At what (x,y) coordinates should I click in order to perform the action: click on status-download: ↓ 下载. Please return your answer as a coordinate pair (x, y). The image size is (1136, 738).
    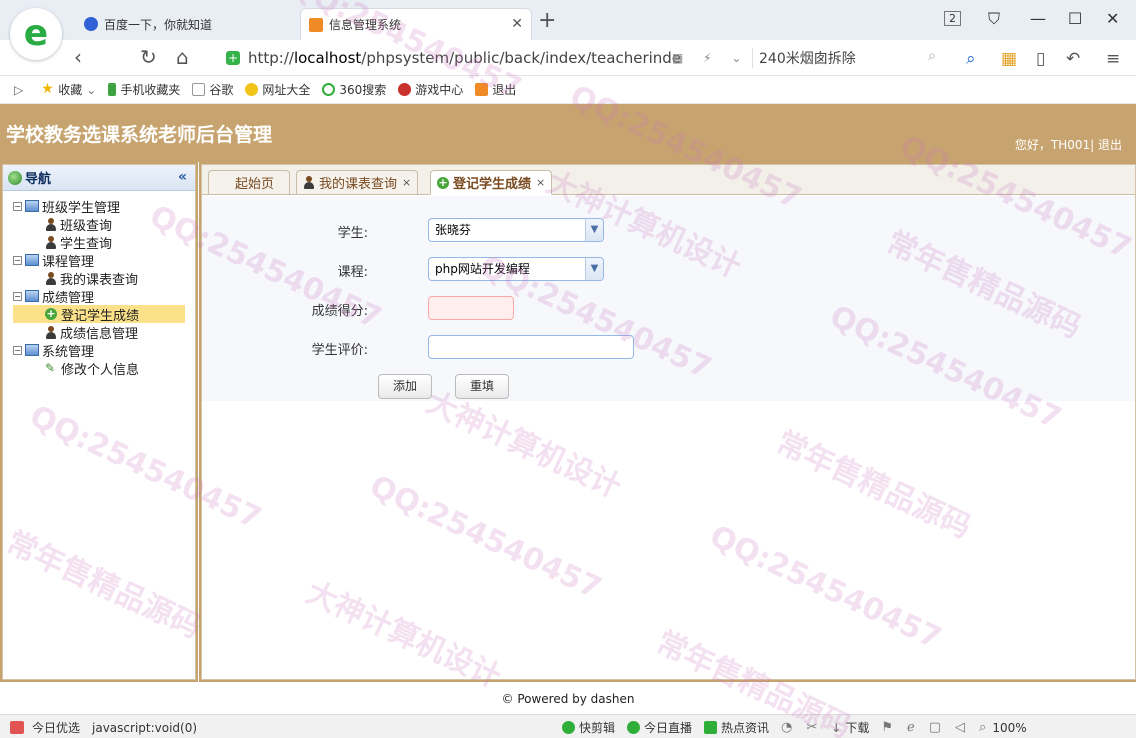
    Looking at the image, I should click on (850, 727).